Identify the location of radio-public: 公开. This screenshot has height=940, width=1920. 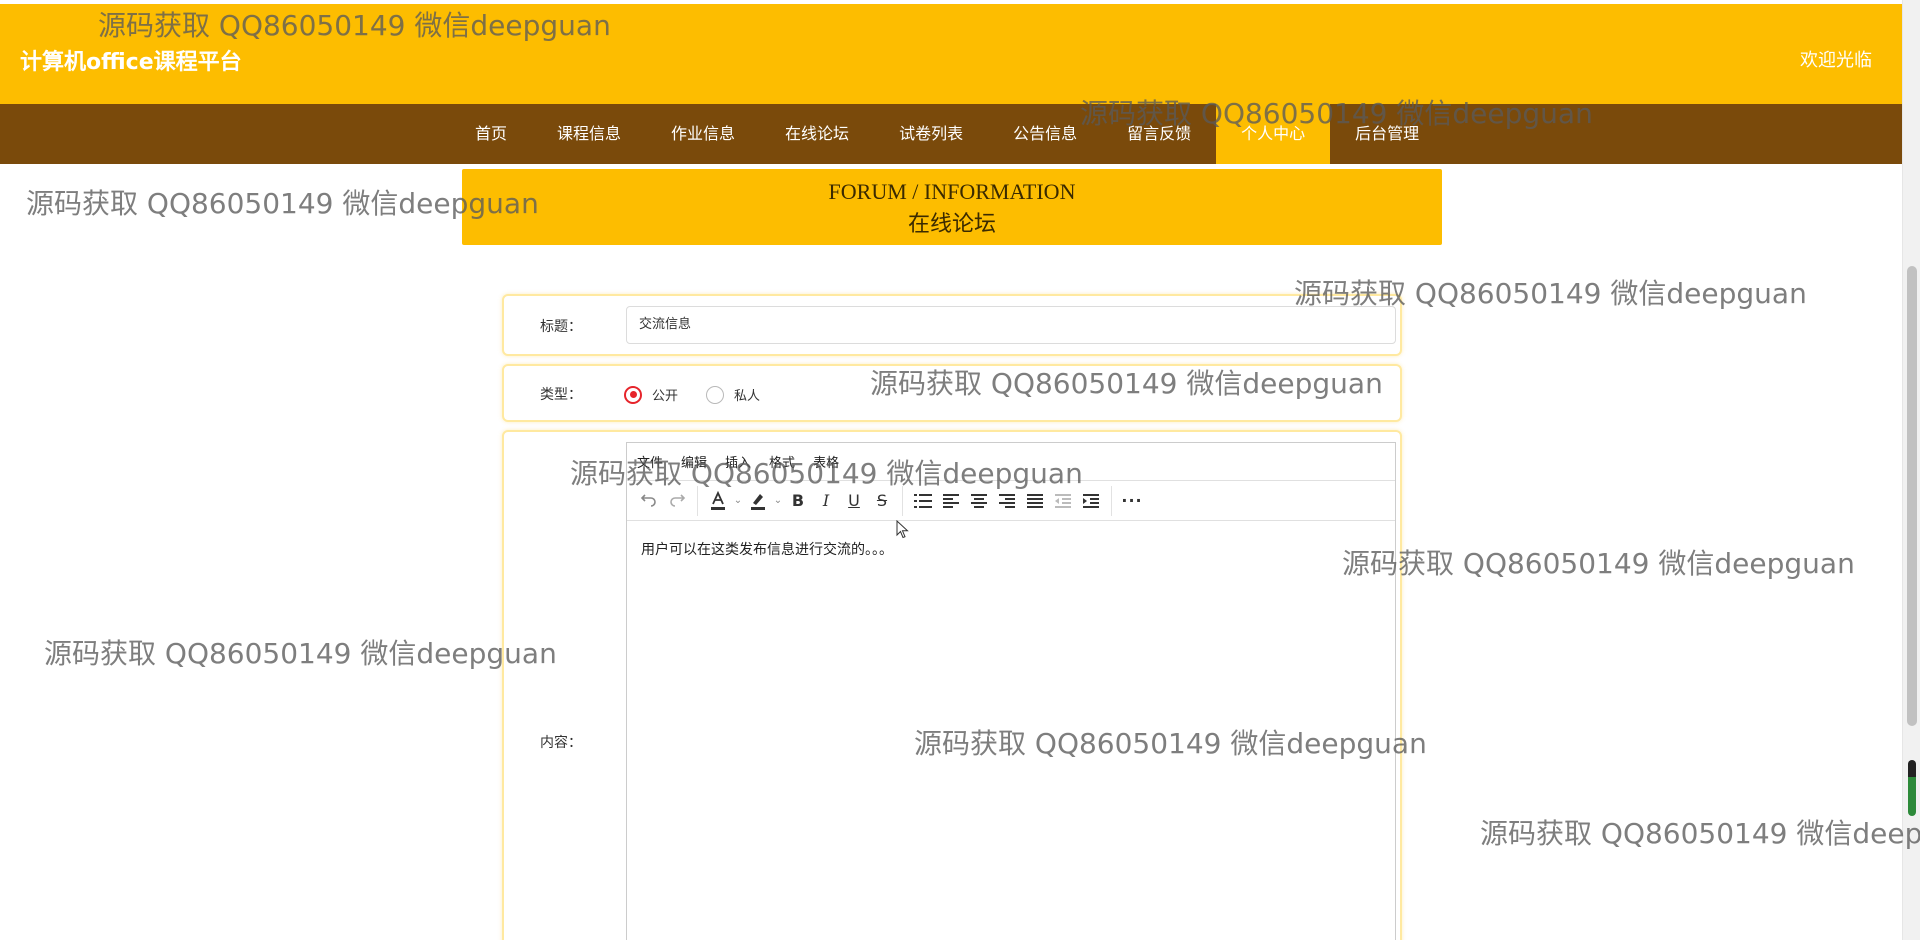
(651, 394).